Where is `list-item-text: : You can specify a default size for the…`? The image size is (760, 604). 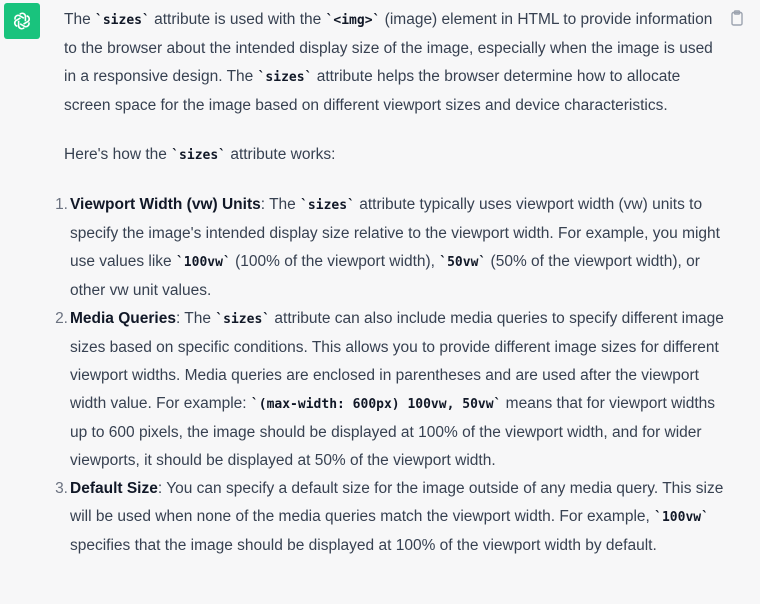
list-item-text: : You can specify a default size for the… is located at coordinates (397, 502).